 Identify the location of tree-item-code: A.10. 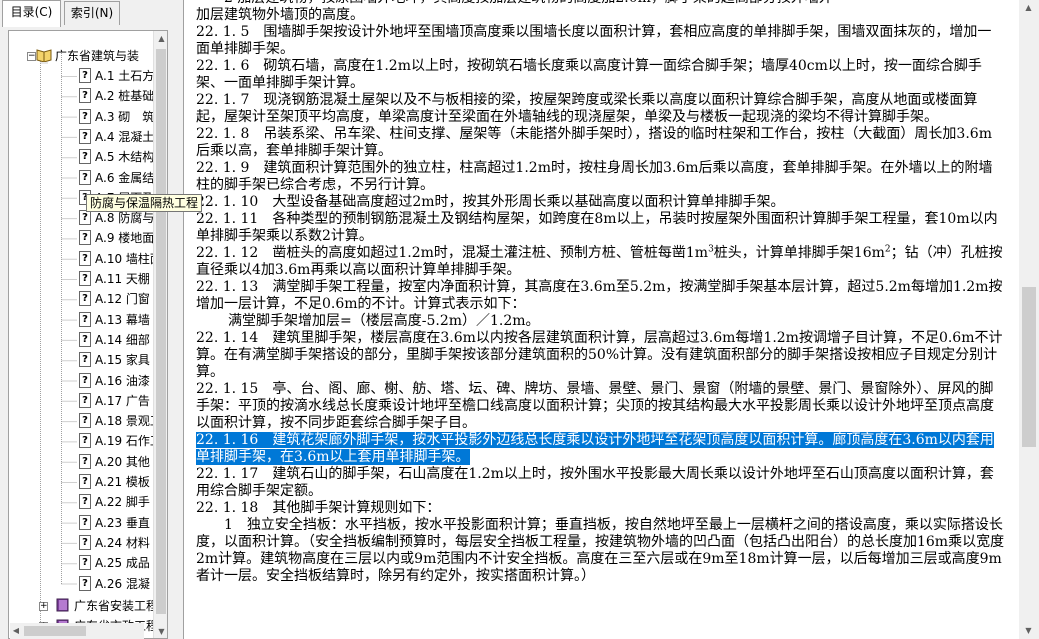
(109, 258).